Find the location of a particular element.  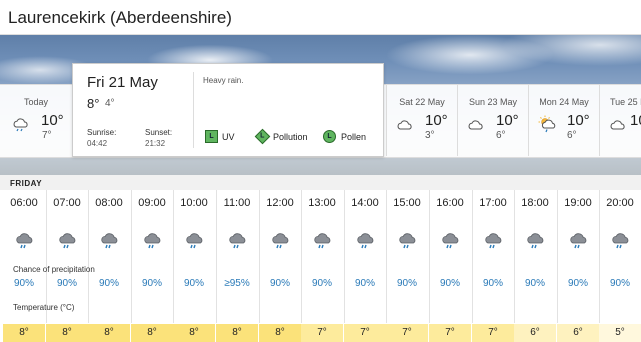

day-heading: FRIDAY is located at coordinates (320, 182).